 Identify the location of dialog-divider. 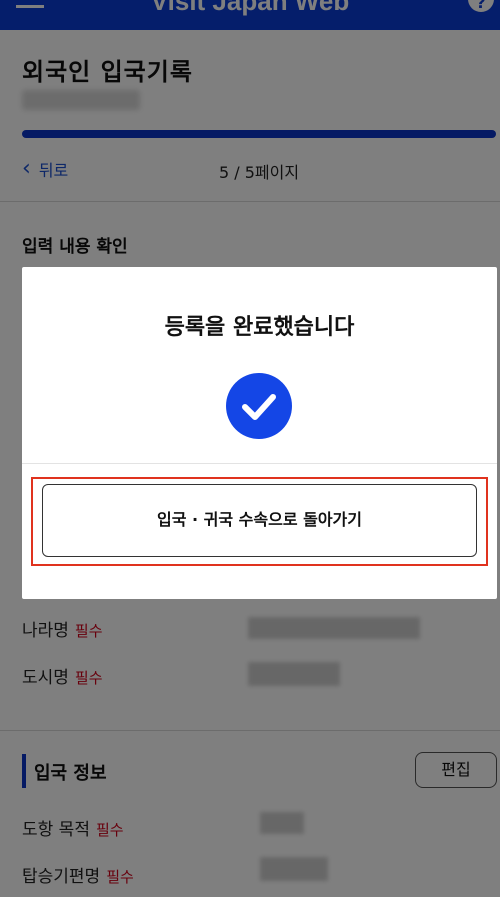
(259, 463).